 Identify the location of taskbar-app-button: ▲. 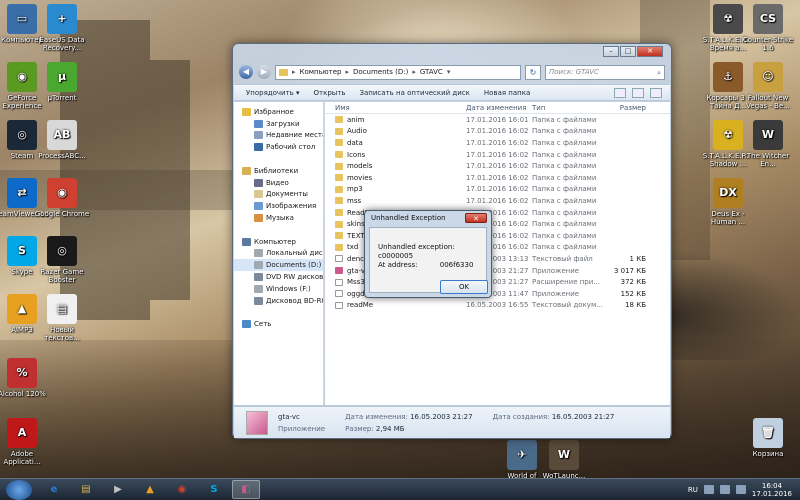
(150, 489).